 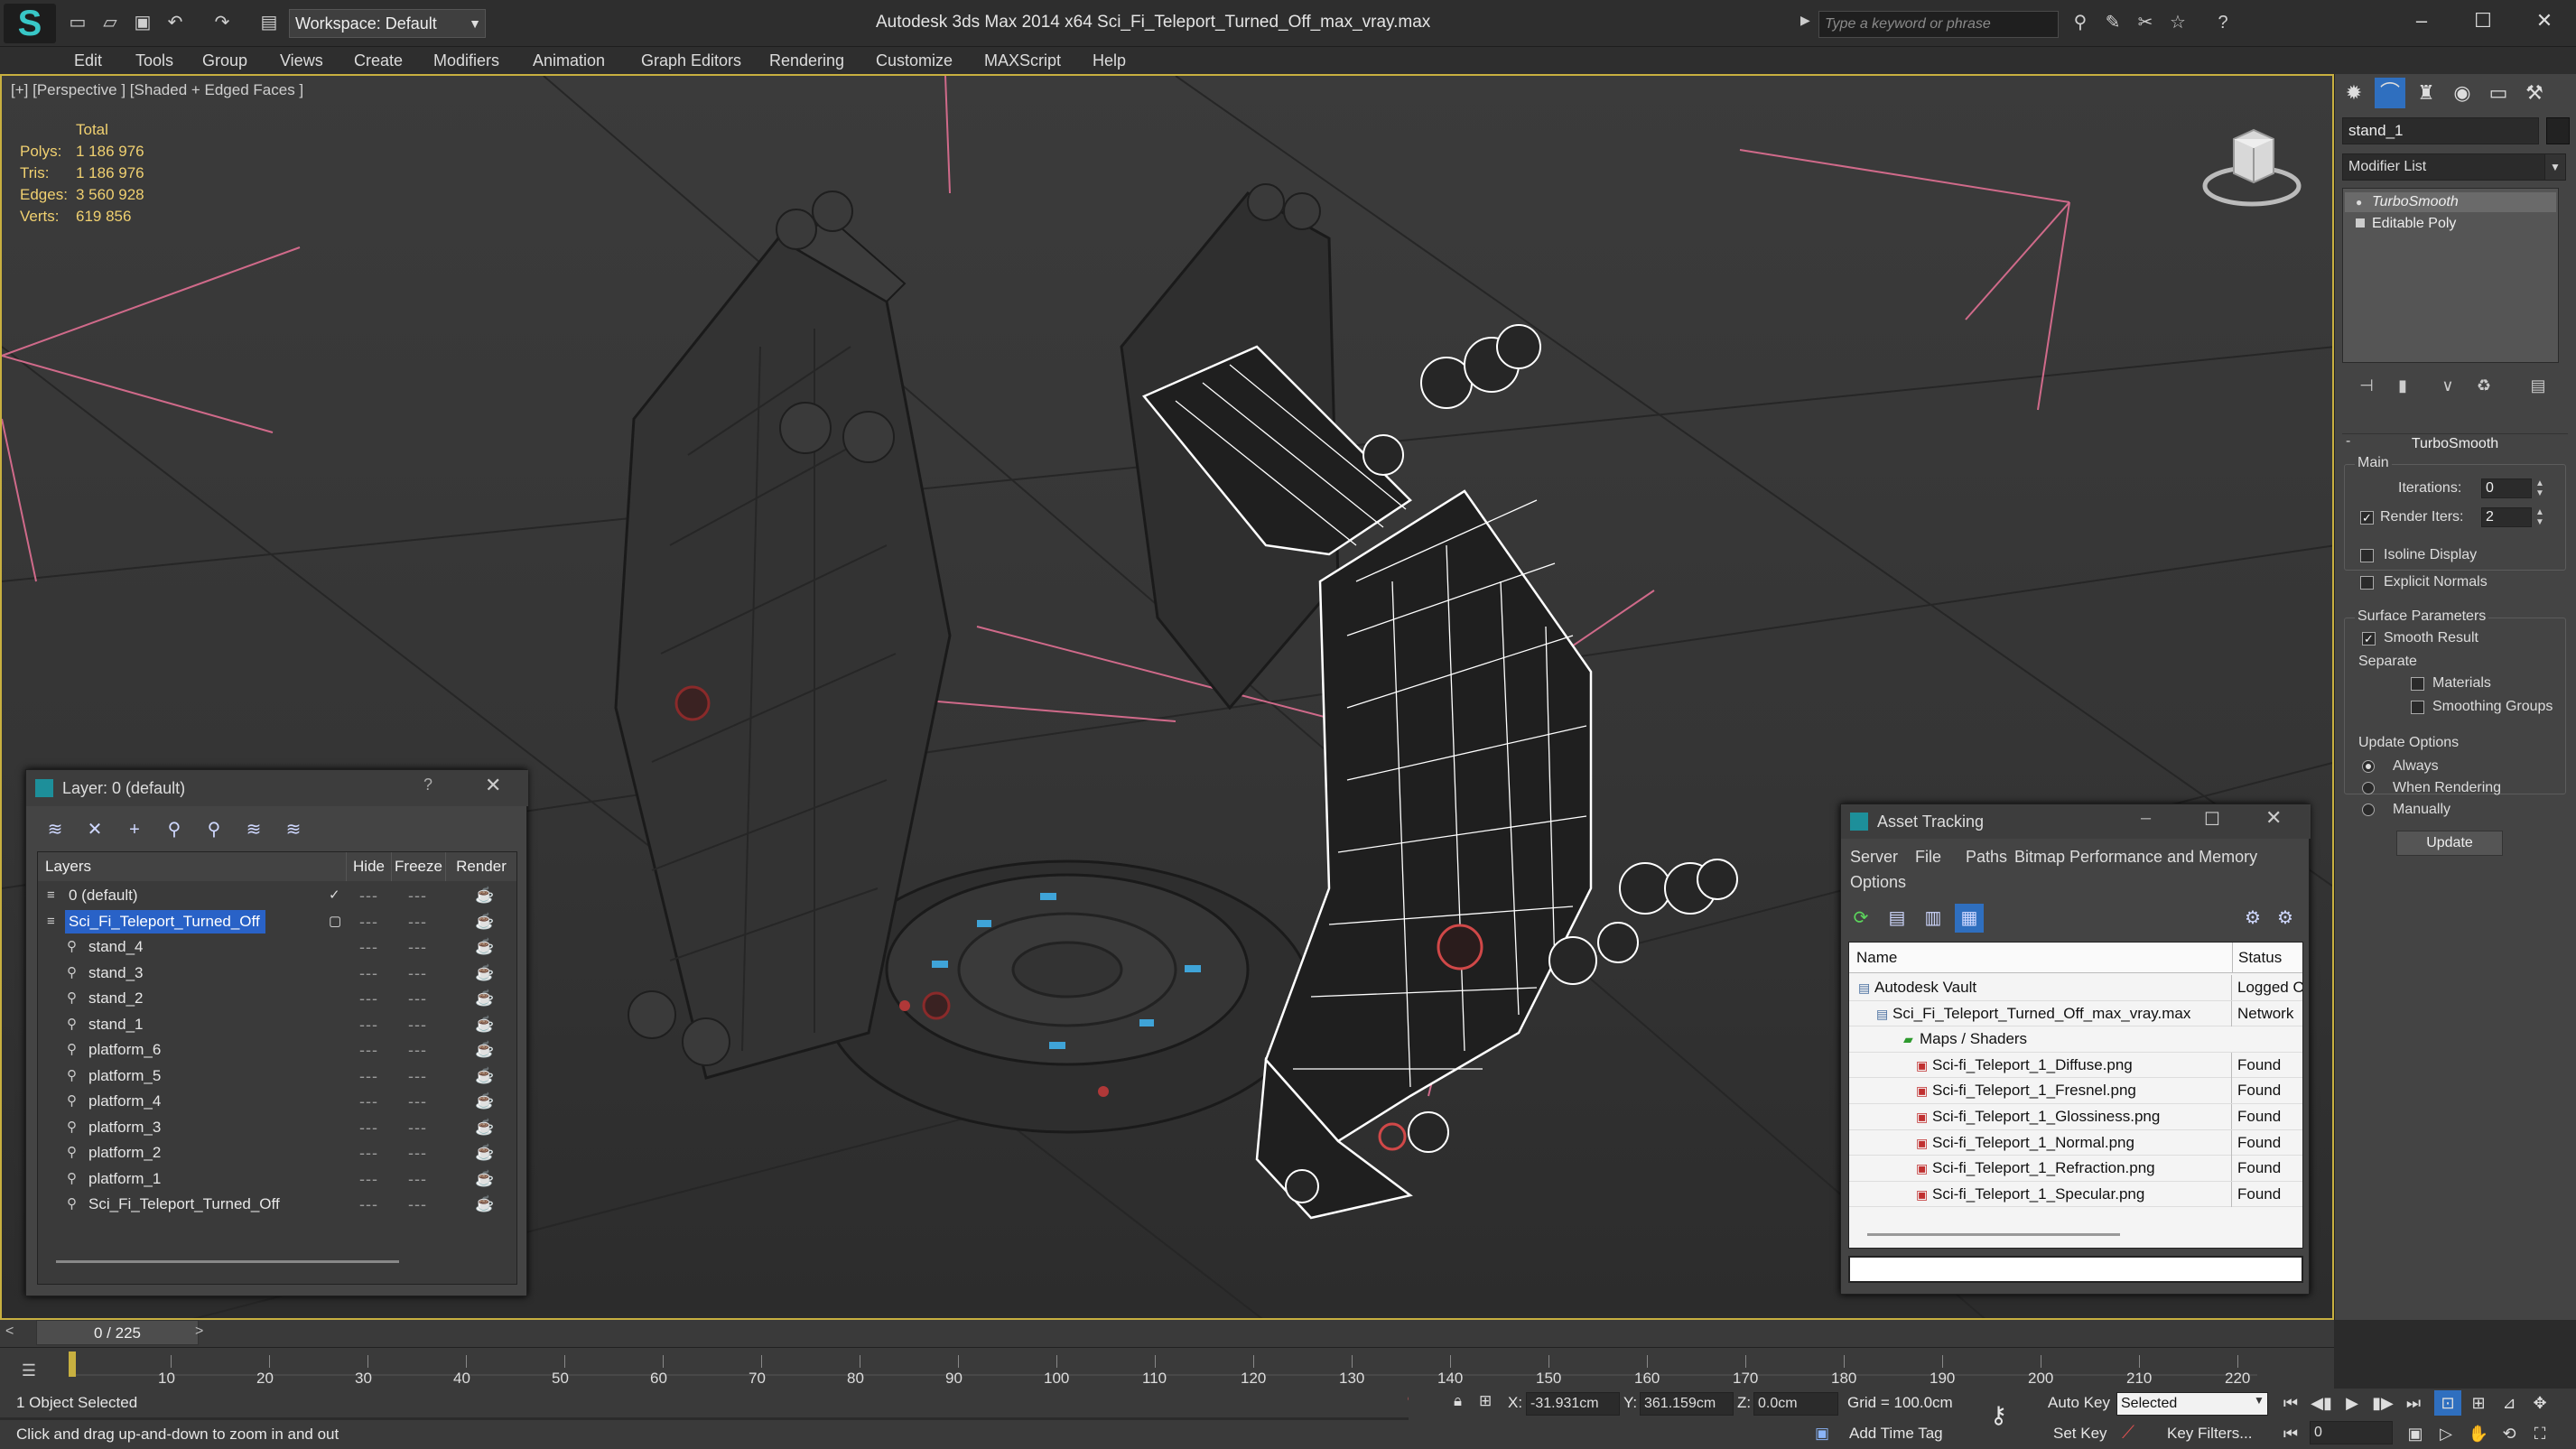 I want to click on close-icon: ✕, so click(x=2544, y=20).